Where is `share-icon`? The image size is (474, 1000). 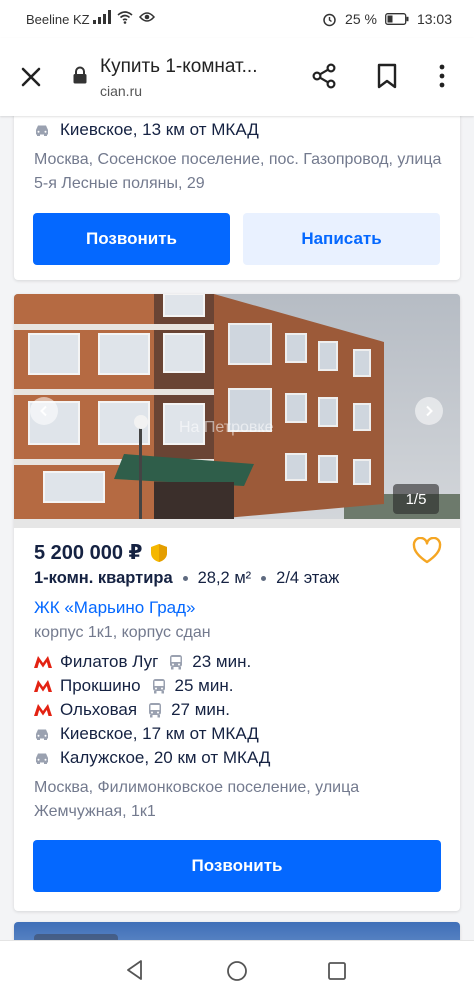 share-icon is located at coordinates (324, 76).